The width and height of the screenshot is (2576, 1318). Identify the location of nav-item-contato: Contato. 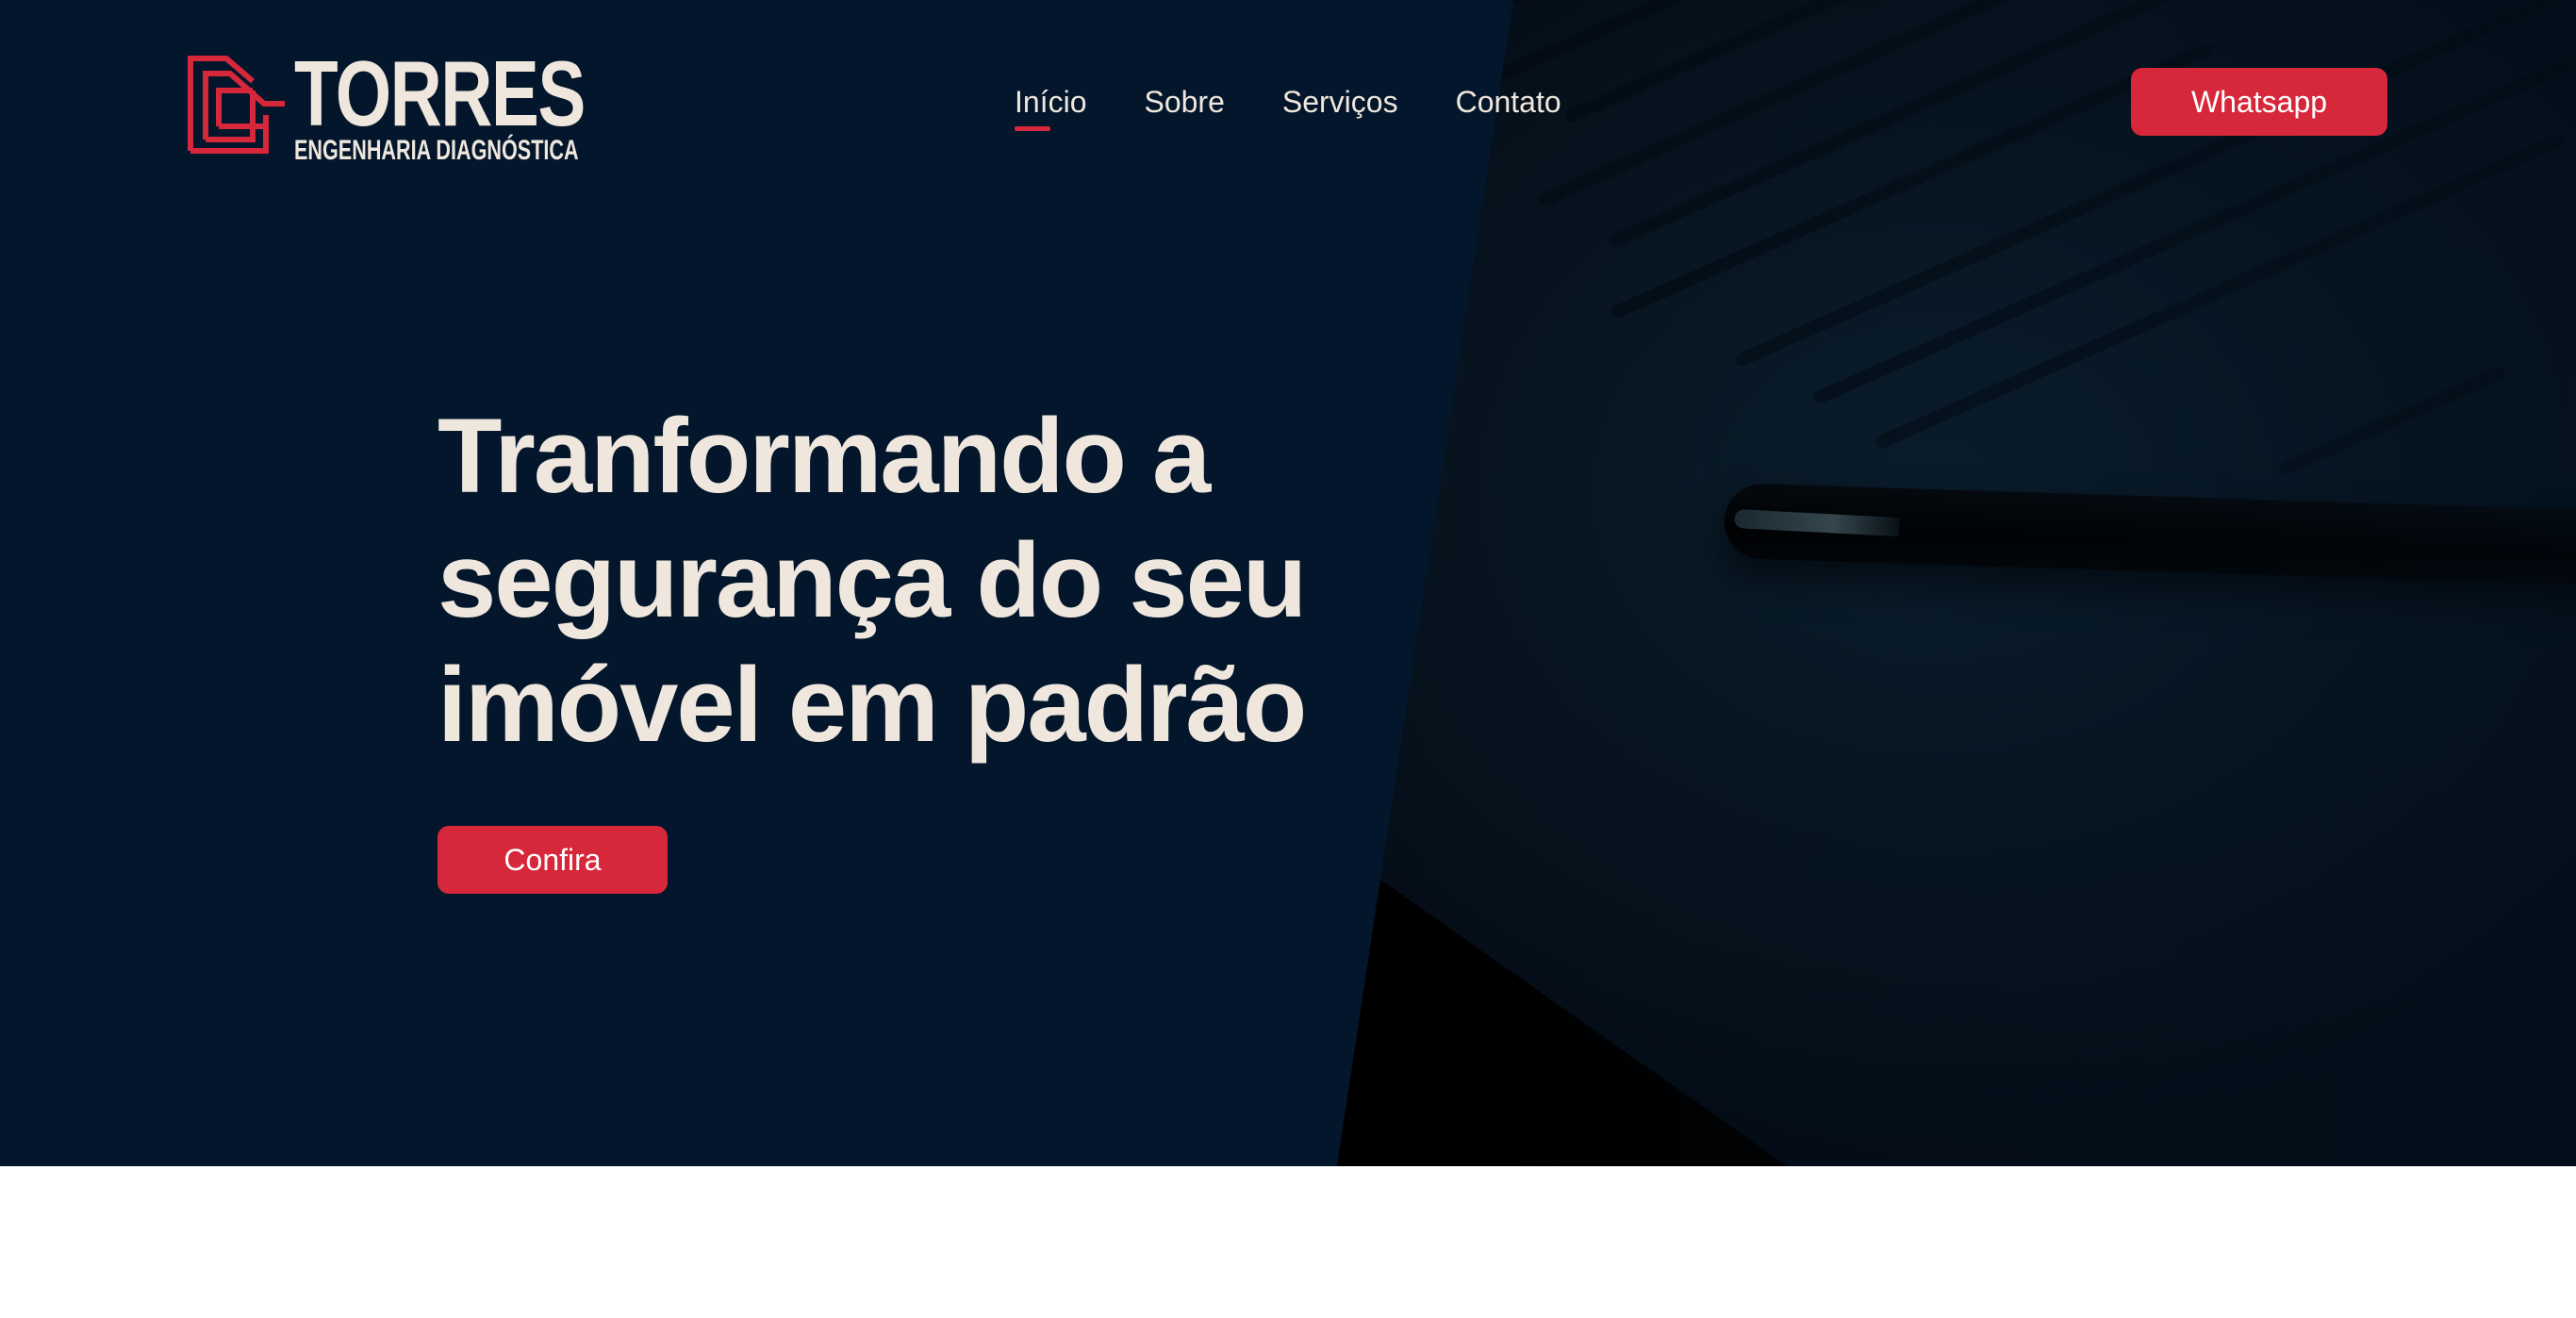
(1508, 102).